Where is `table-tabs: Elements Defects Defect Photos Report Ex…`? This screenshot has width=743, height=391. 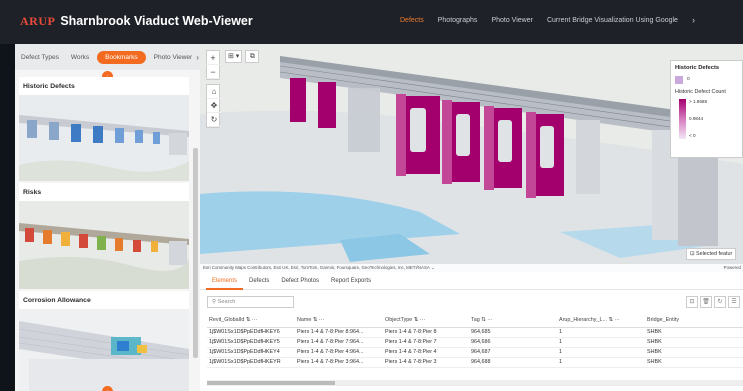
table-tabs: Elements Defects Defect Photos Report Ex… is located at coordinates (471, 281).